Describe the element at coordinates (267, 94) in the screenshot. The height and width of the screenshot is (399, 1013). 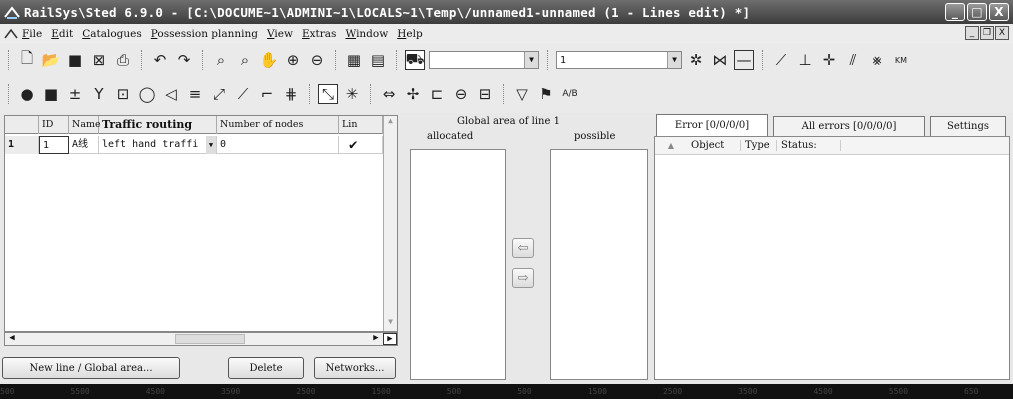
I see `curve-icon: ⌐` at that location.